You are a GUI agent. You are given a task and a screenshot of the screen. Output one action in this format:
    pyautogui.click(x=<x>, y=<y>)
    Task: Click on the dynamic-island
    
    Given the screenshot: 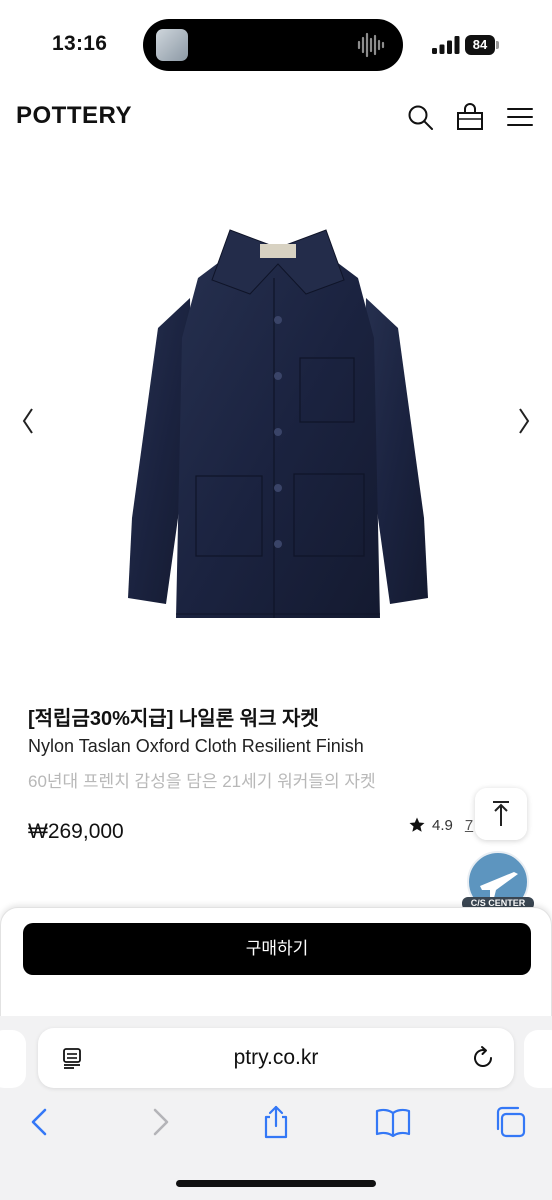 What is the action you would take?
    pyautogui.click(x=273, y=45)
    